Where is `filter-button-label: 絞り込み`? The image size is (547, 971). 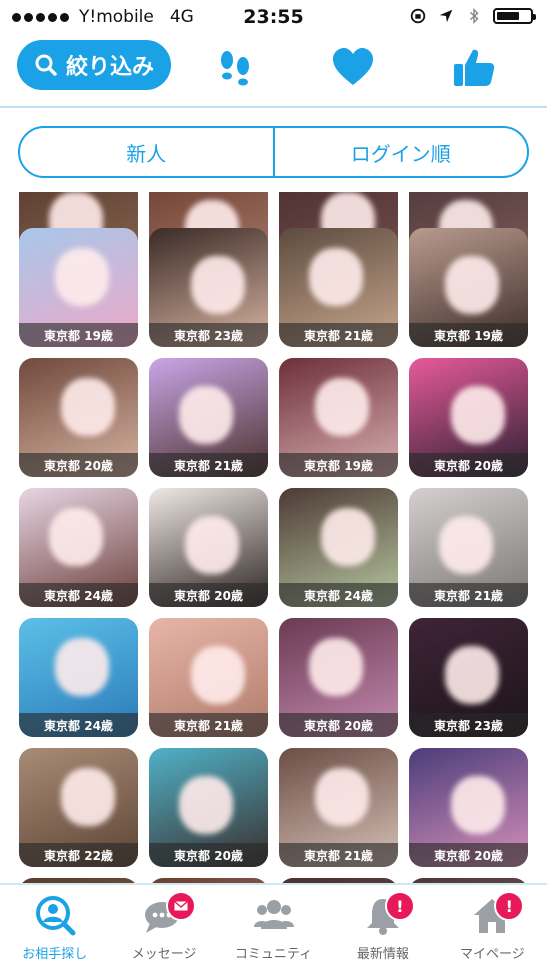 filter-button-label: 絞り込み is located at coordinates (109, 67).